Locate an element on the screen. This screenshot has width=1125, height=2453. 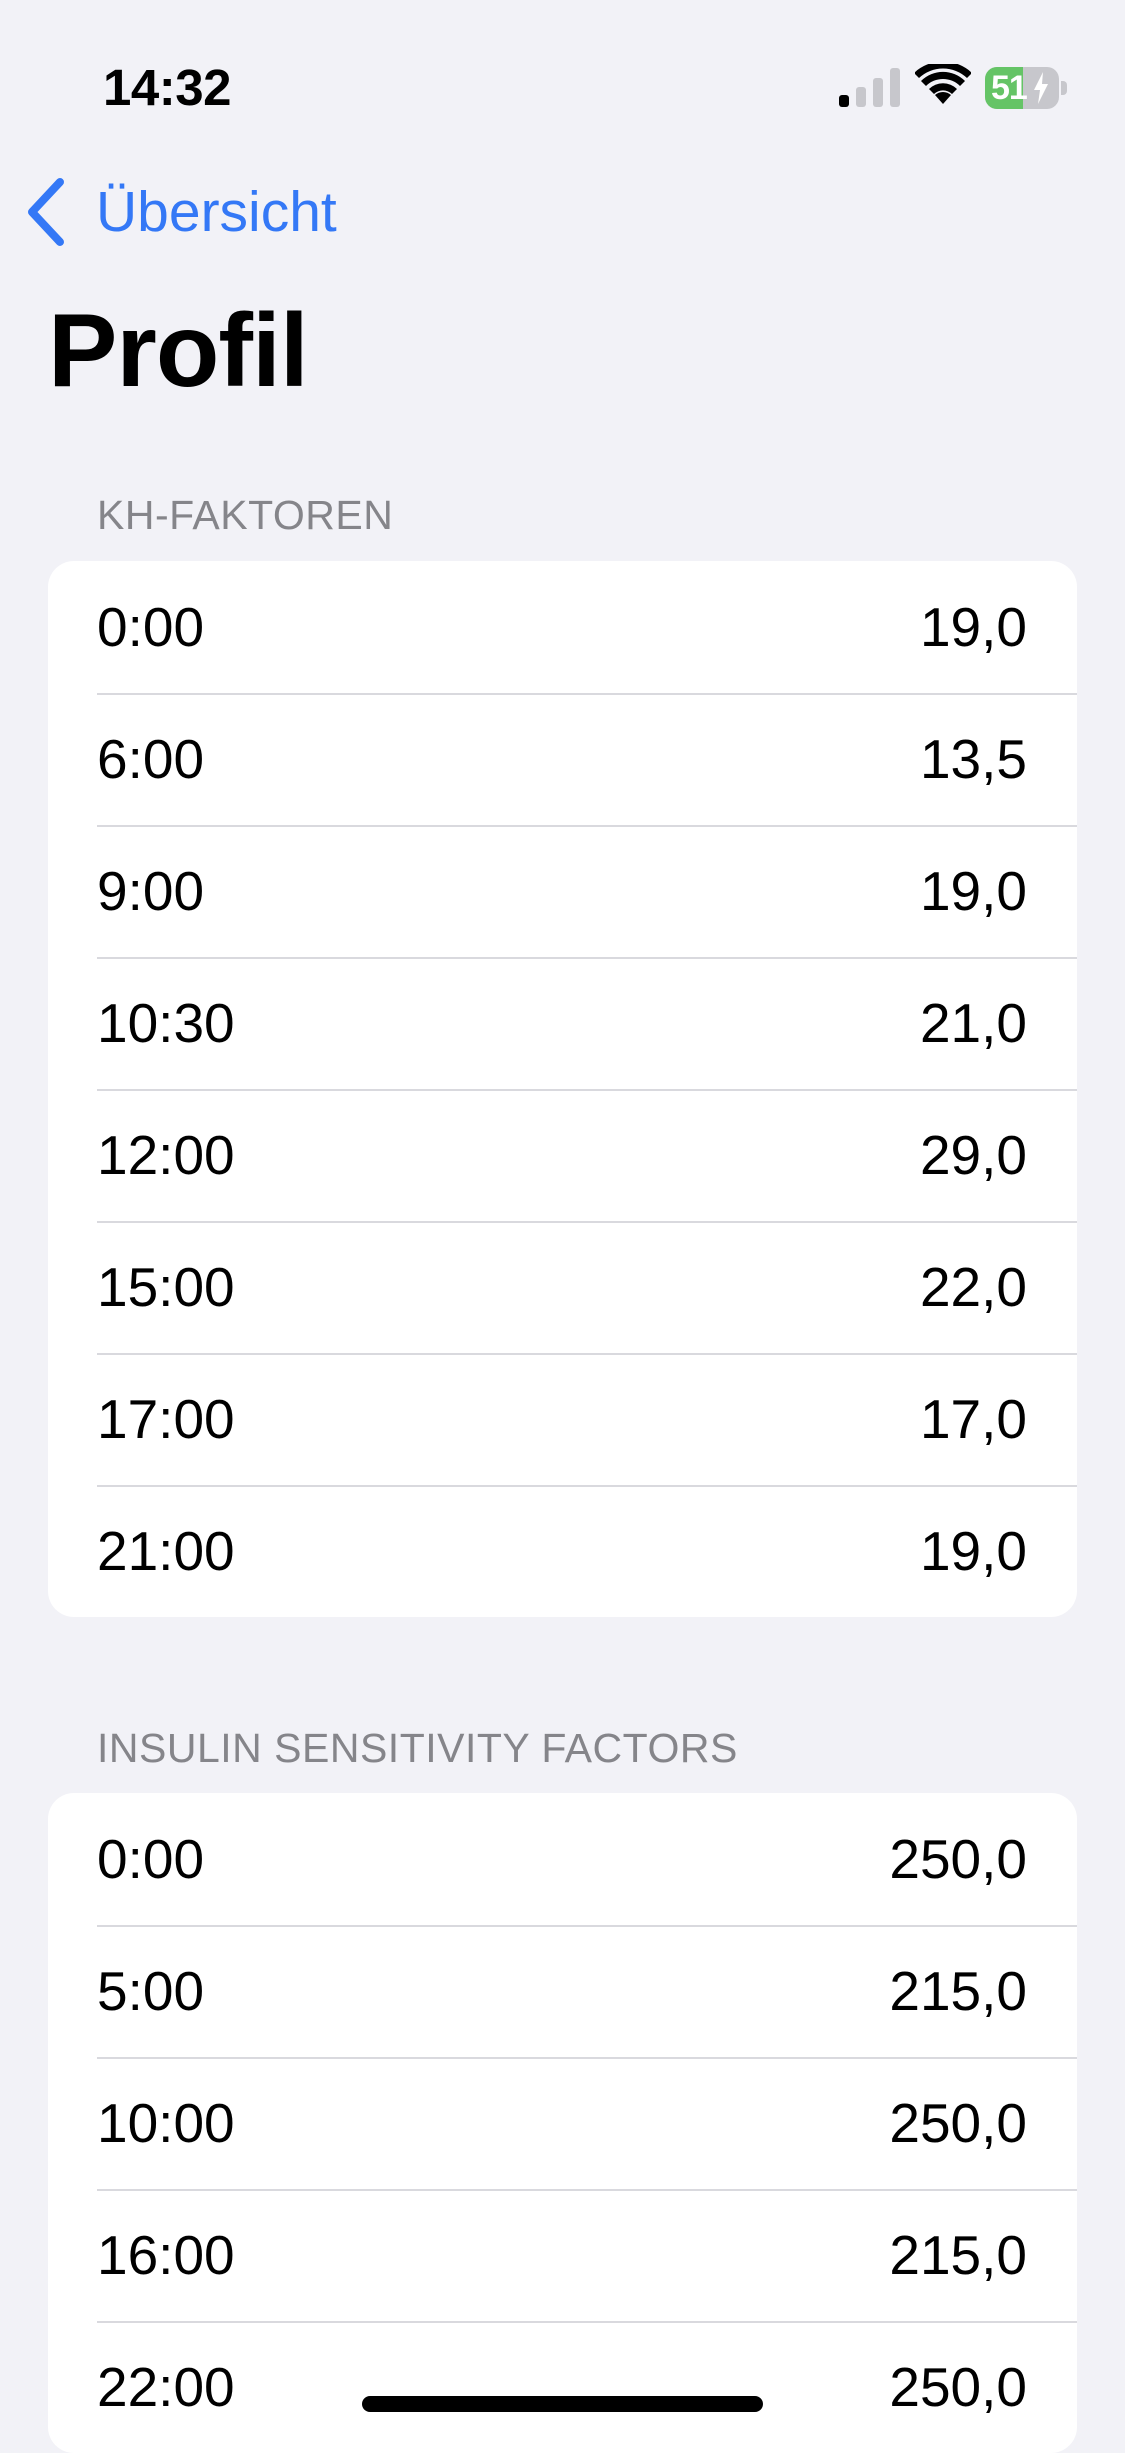
list-row: 12:00 29,0 is located at coordinates (562, 1155).